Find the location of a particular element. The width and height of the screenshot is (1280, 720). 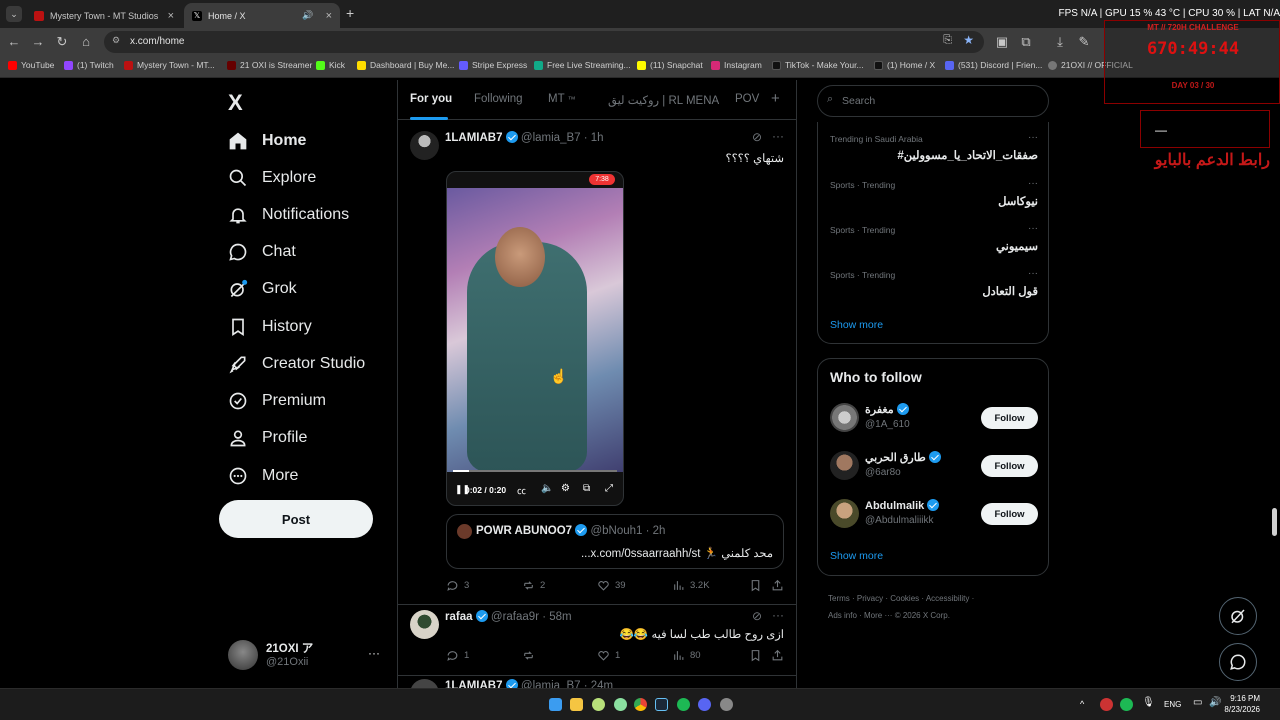

new-tab-button: + is located at coordinates (350, 13).